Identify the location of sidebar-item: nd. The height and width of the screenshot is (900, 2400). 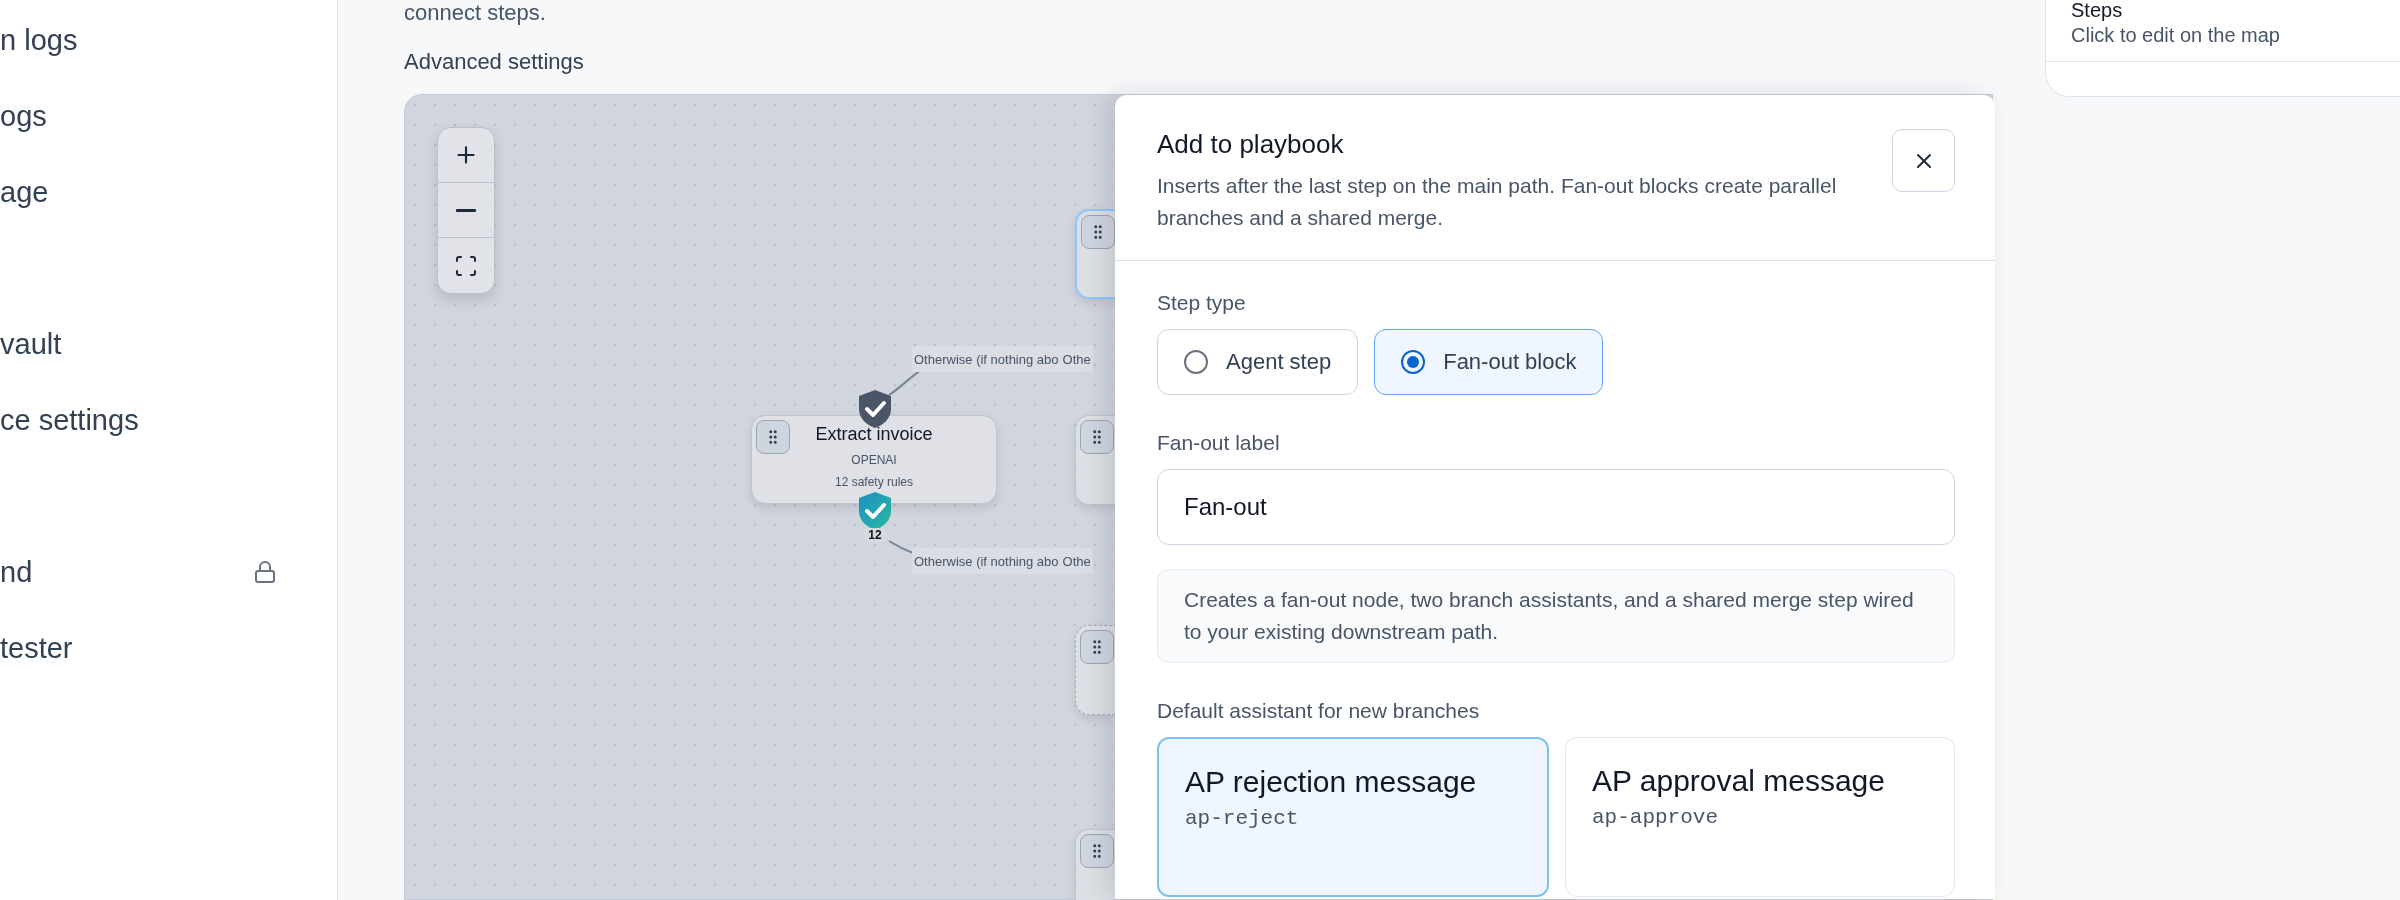
(168, 572).